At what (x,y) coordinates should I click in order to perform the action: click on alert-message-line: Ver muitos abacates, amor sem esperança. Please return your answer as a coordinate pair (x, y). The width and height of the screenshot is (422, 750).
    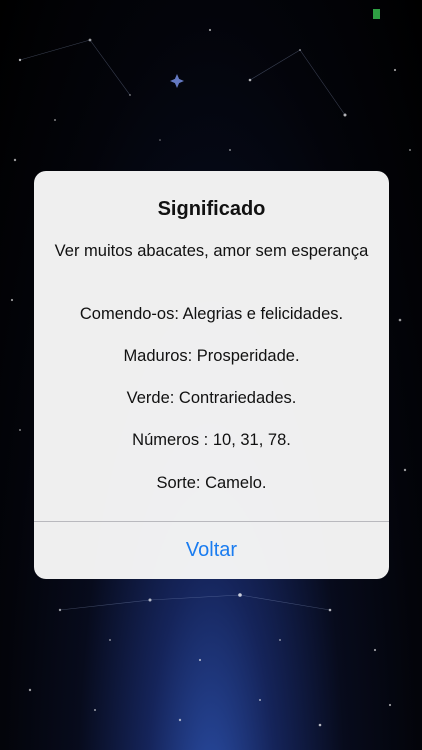
    Looking at the image, I should click on (211, 251).